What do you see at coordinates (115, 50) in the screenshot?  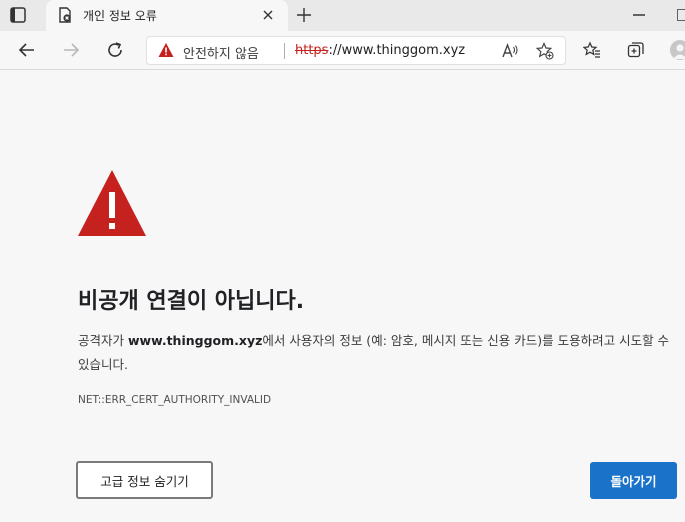 I see `refresh-icon` at bounding box center [115, 50].